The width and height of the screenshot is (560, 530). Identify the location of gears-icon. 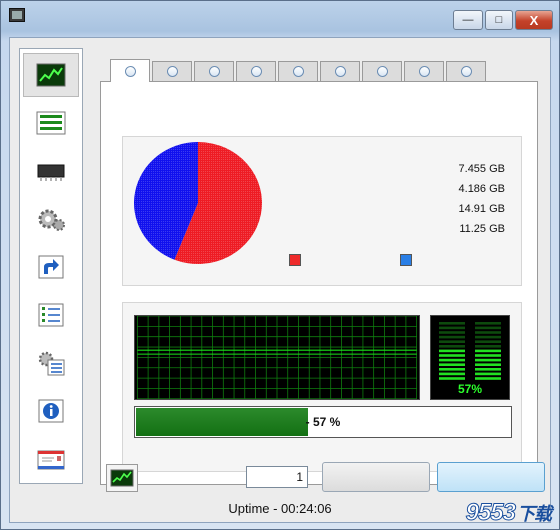
(51, 220).